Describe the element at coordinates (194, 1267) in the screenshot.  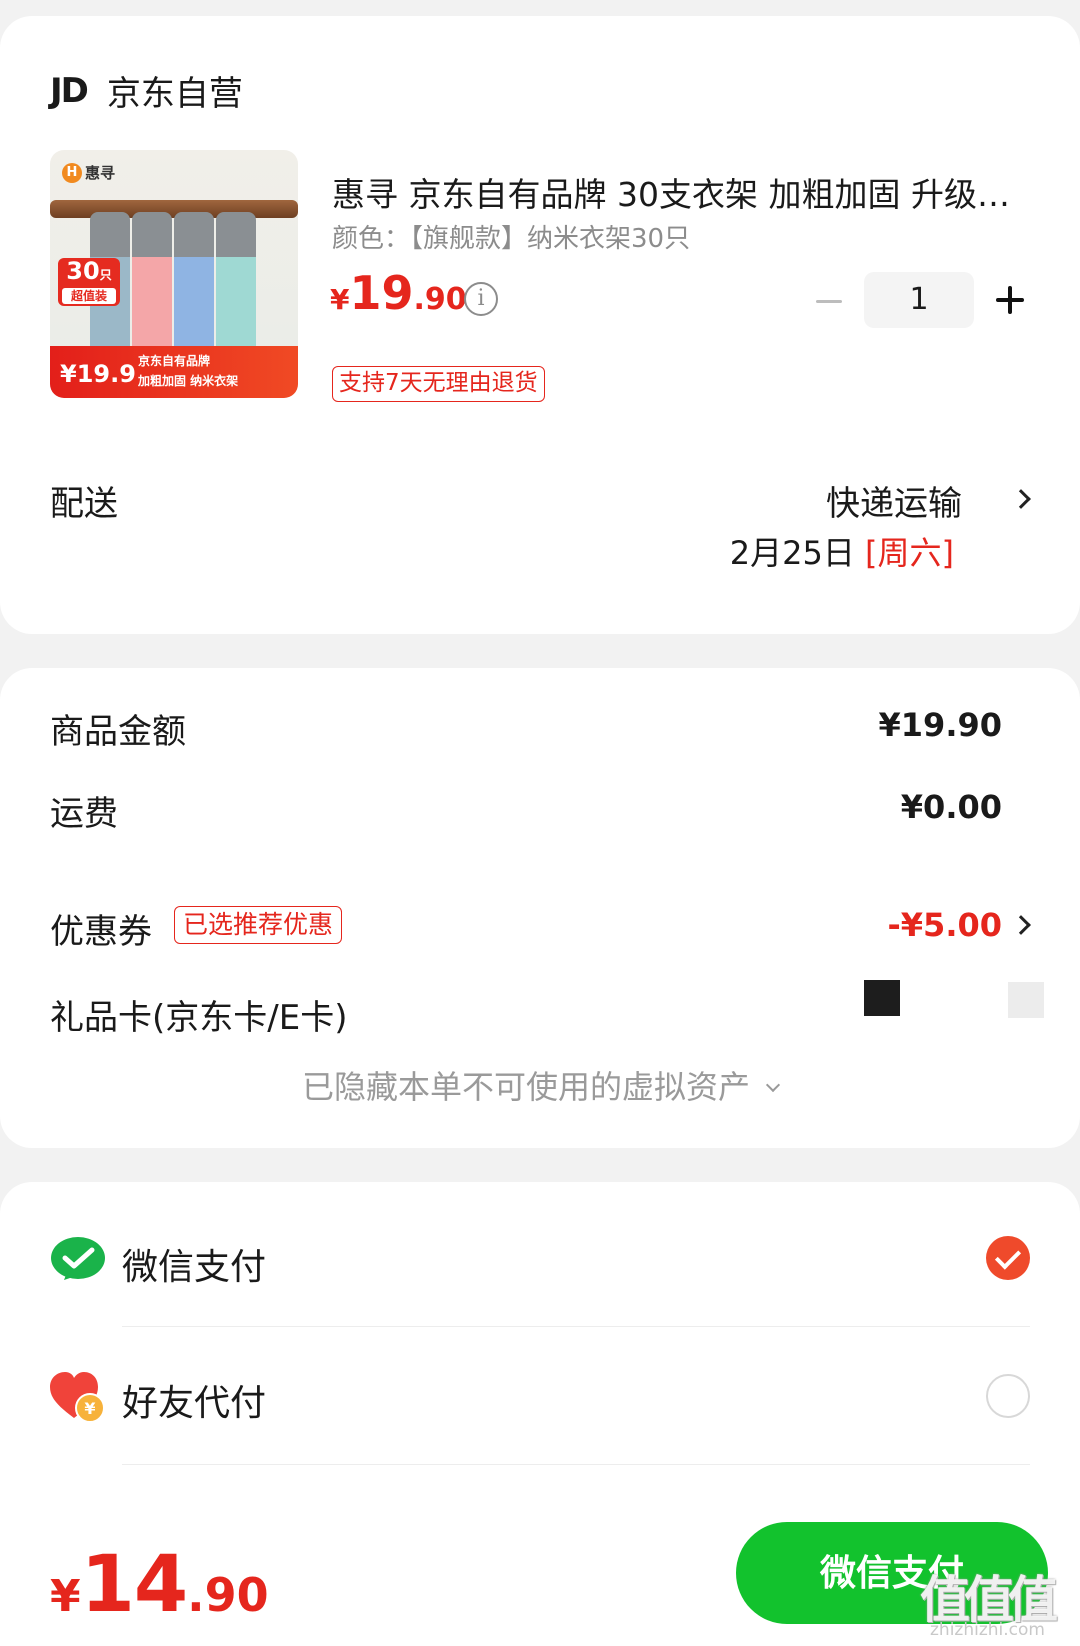
I see `payment-option-label: 微信支付` at that location.